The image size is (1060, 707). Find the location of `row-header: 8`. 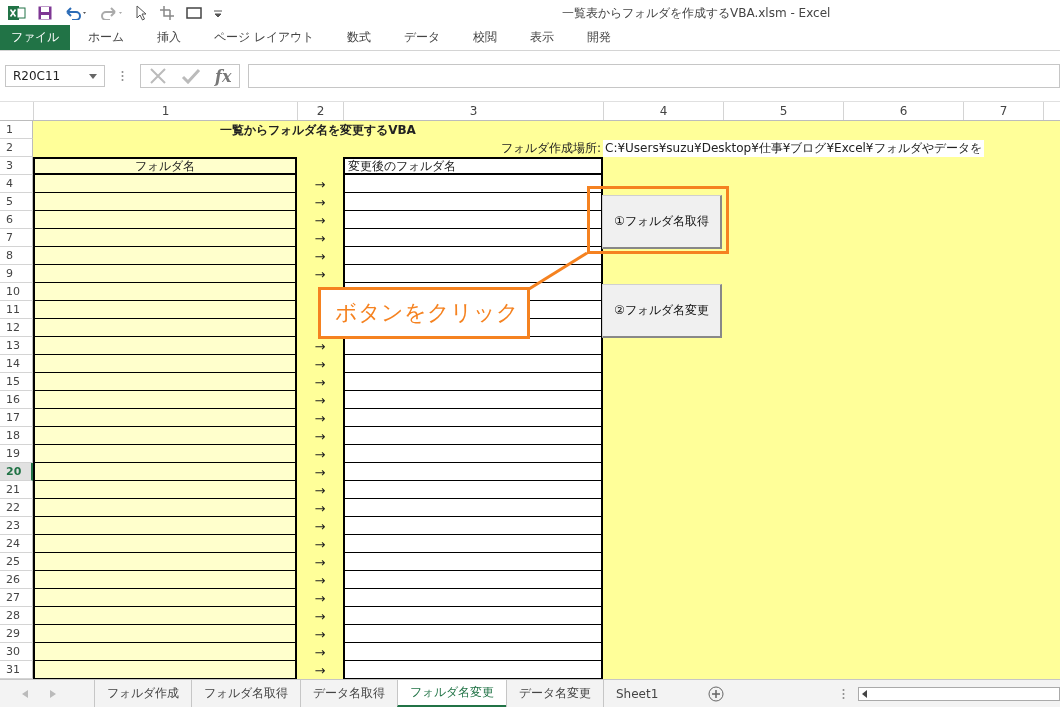

row-header: 8 is located at coordinates (16, 256).